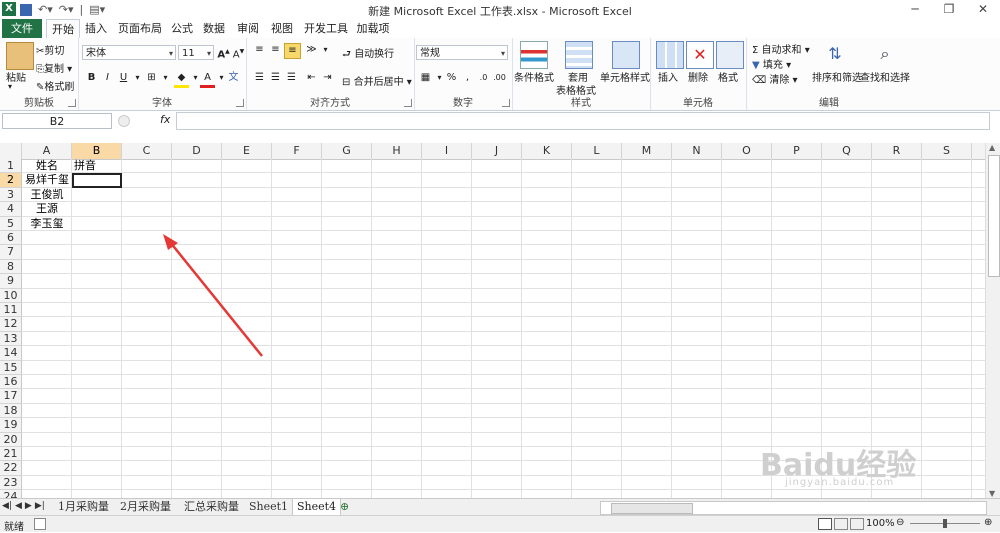 This screenshot has width=1000, height=533. I want to click on sheet-tab: 汇总采购量, so click(211, 507).